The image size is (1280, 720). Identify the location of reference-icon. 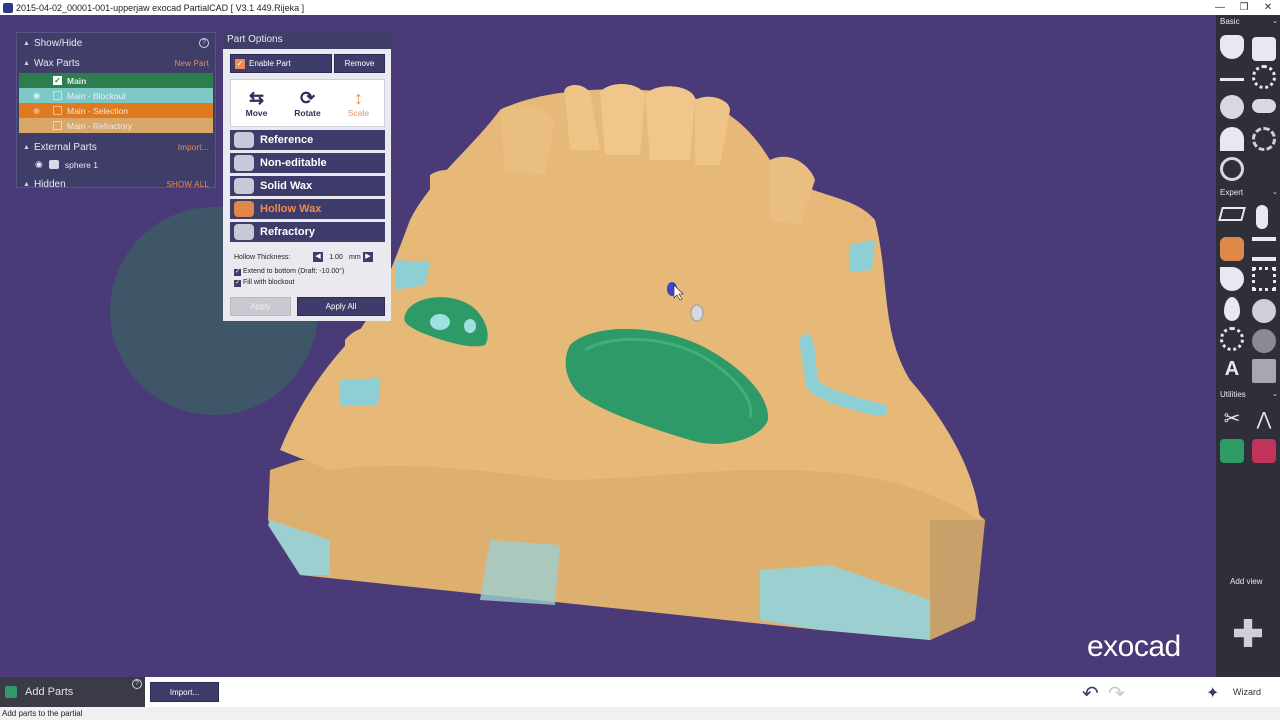
(244, 140).